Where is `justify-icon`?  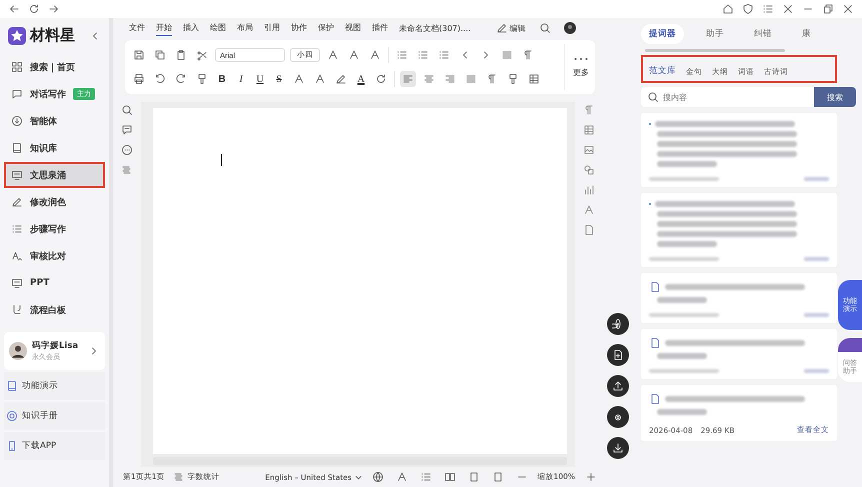 justify-icon is located at coordinates (471, 79).